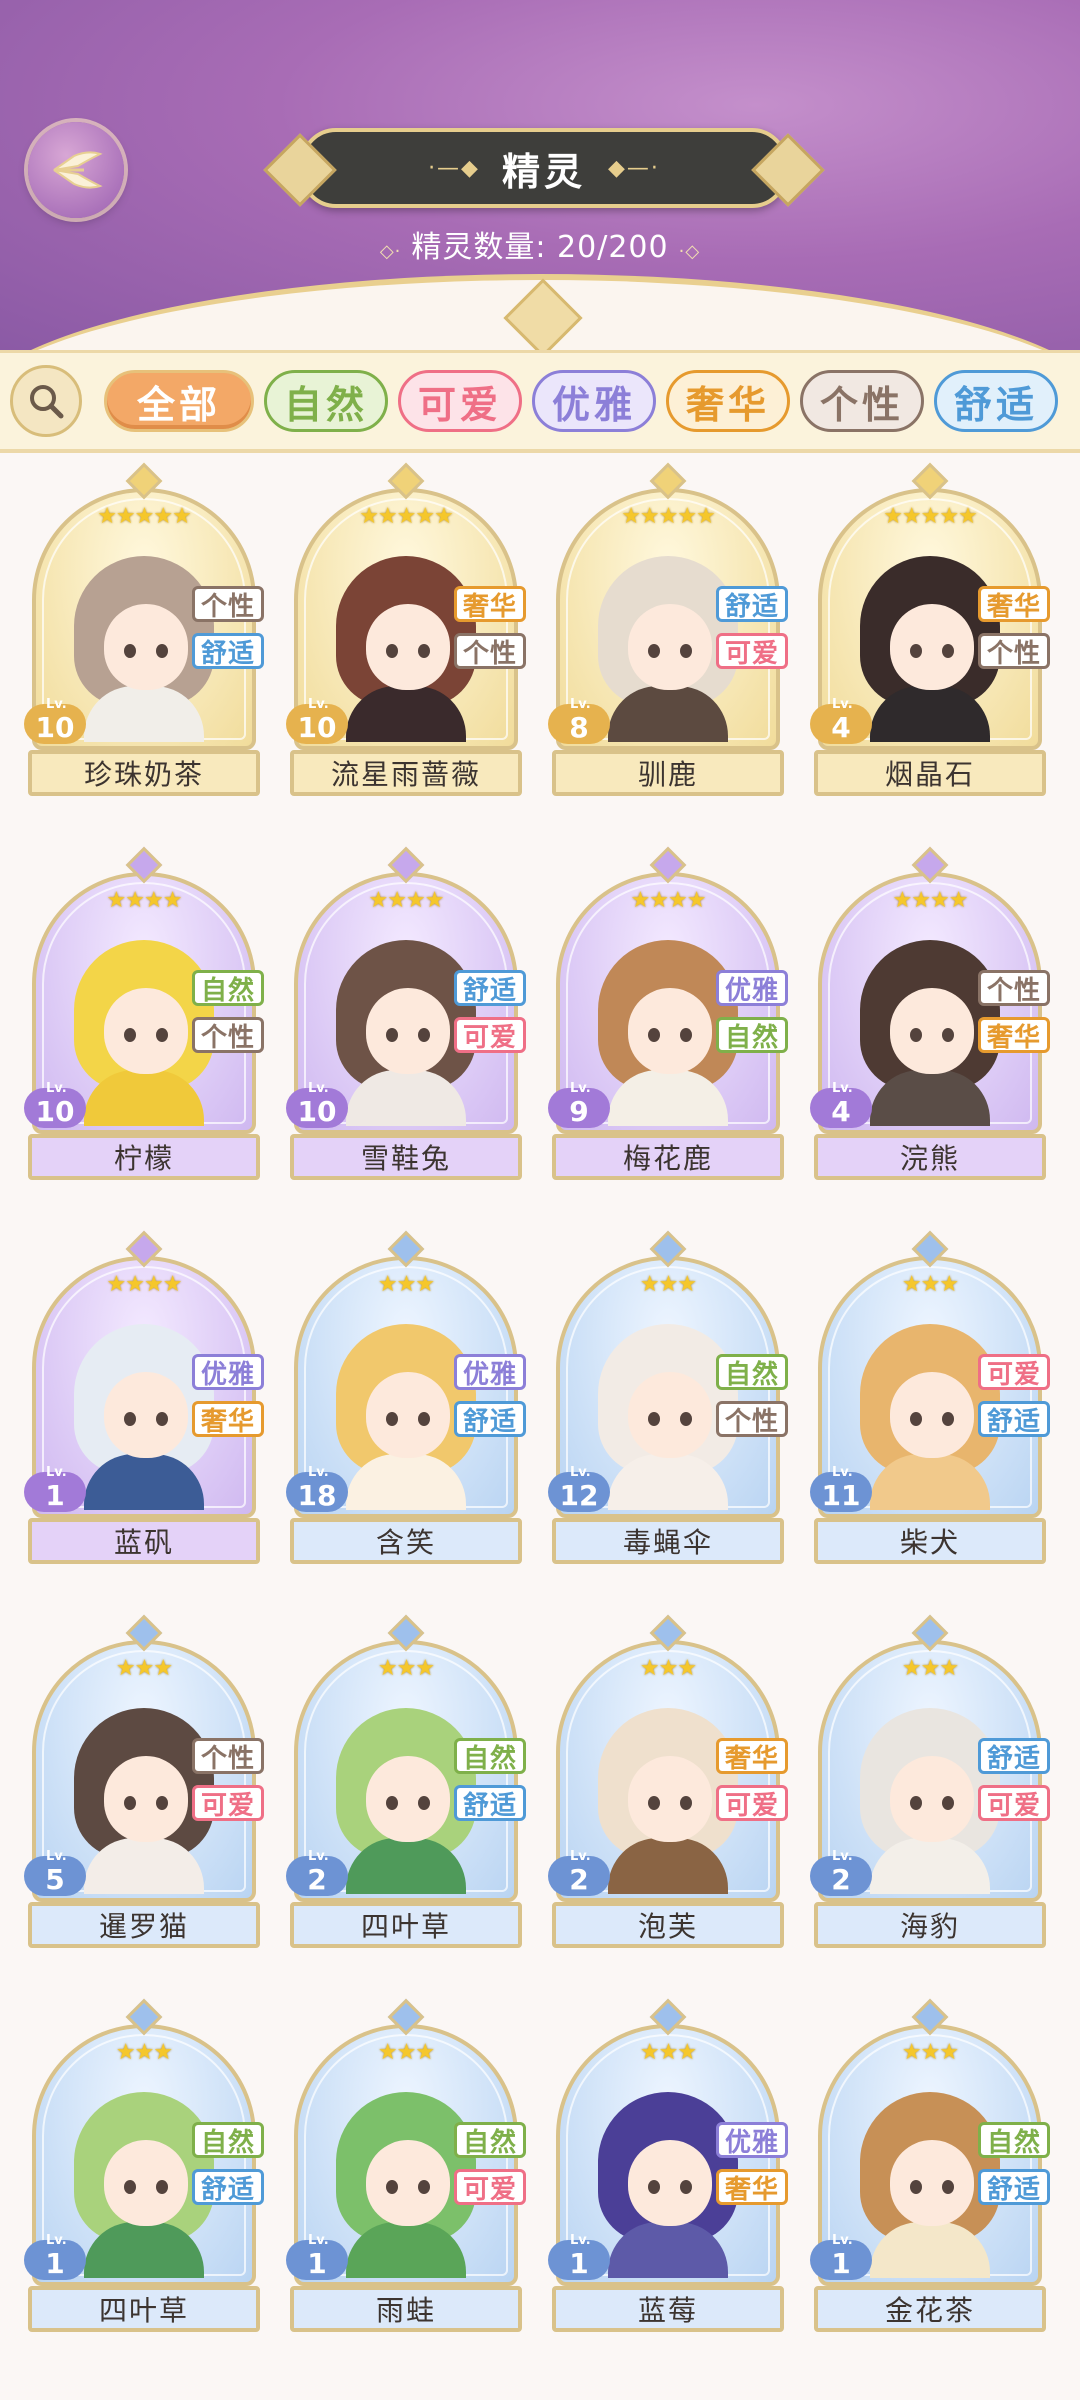 The width and height of the screenshot is (1080, 2400). I want to click on title-ornament-right: ◆—·, so click(634, 168).